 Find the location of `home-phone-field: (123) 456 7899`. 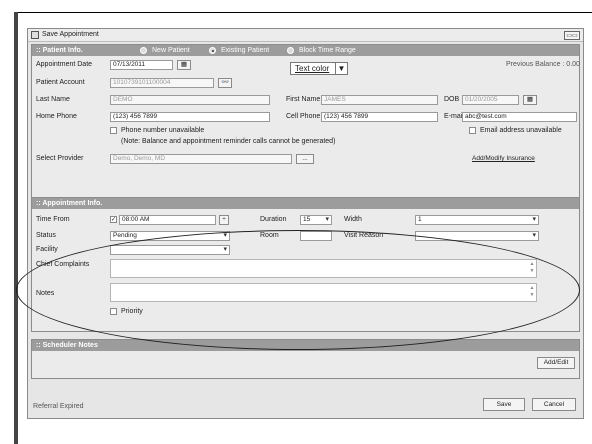

home-phone-field: (123) 456 7899 is located at coordinates (190, 117).